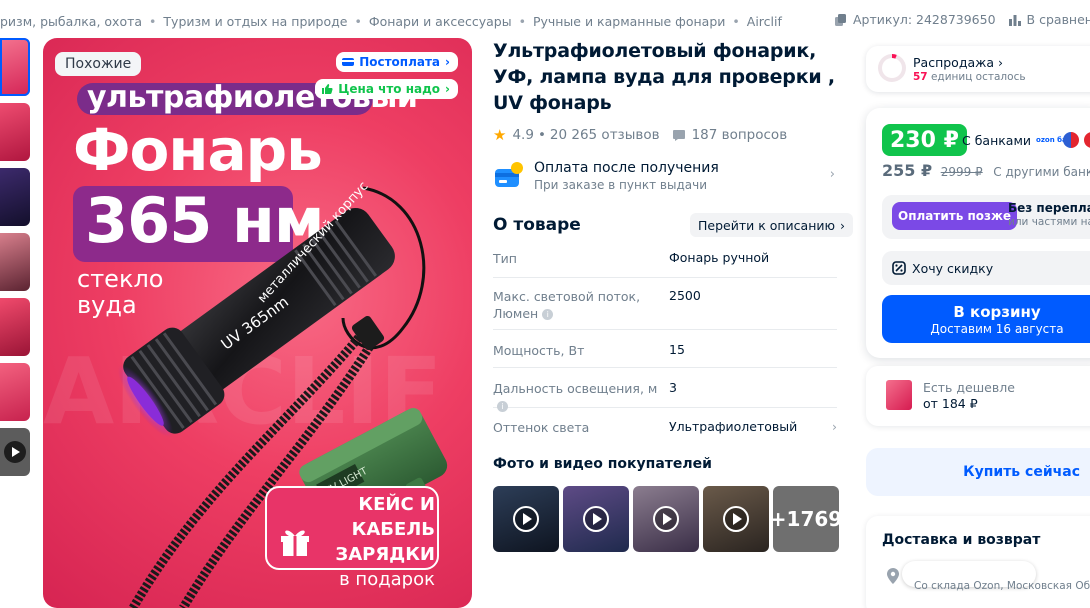  What do you see at coordinates (955, 216) in the screenshot?
I see `pay-later-button: Оплатить позже` at bounding box center [955, 216].